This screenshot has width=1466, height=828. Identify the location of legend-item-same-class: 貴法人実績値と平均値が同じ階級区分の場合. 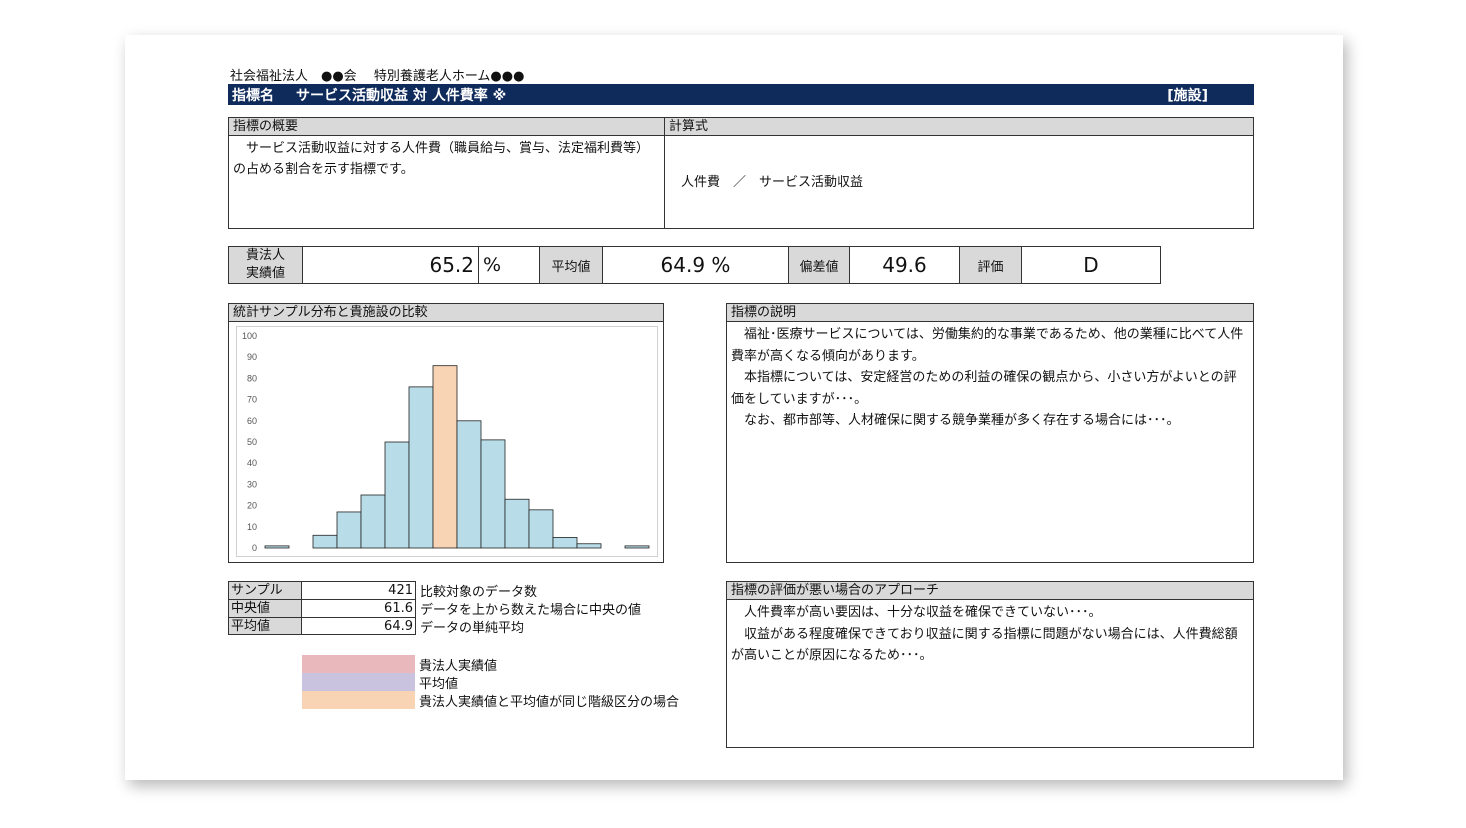
(491, 700).